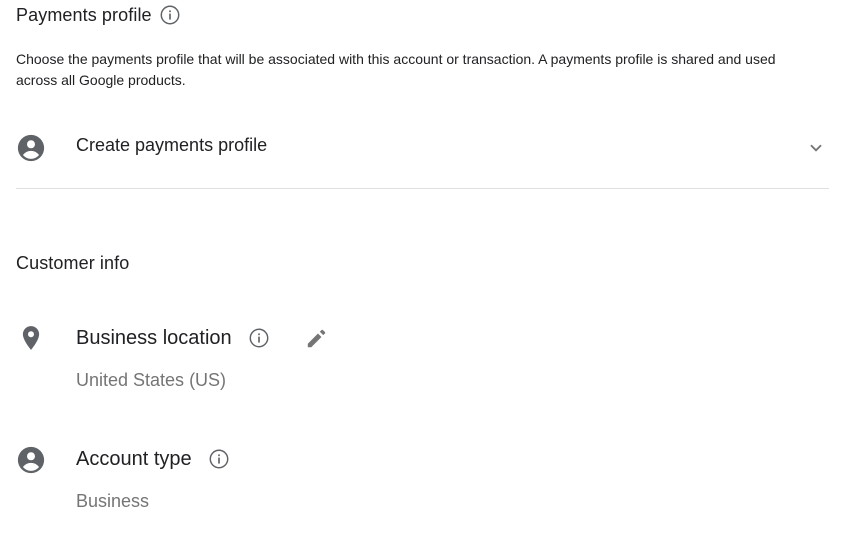 This screenshot has width=861, height=555. I want to click on customer-info-heading: Customer info, so click(72, 263).